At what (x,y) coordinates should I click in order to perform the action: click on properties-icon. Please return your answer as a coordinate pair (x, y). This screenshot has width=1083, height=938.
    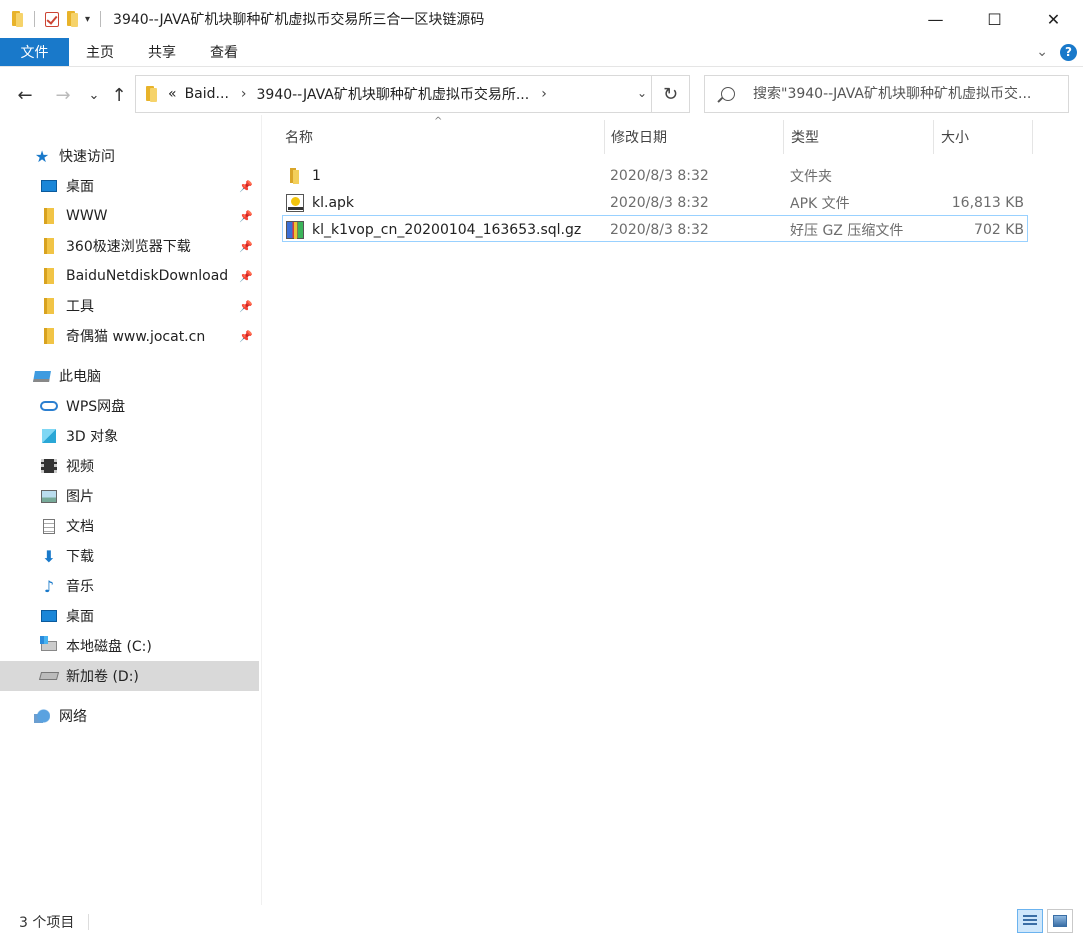
    Looking at the image, I should click on (52, 19).